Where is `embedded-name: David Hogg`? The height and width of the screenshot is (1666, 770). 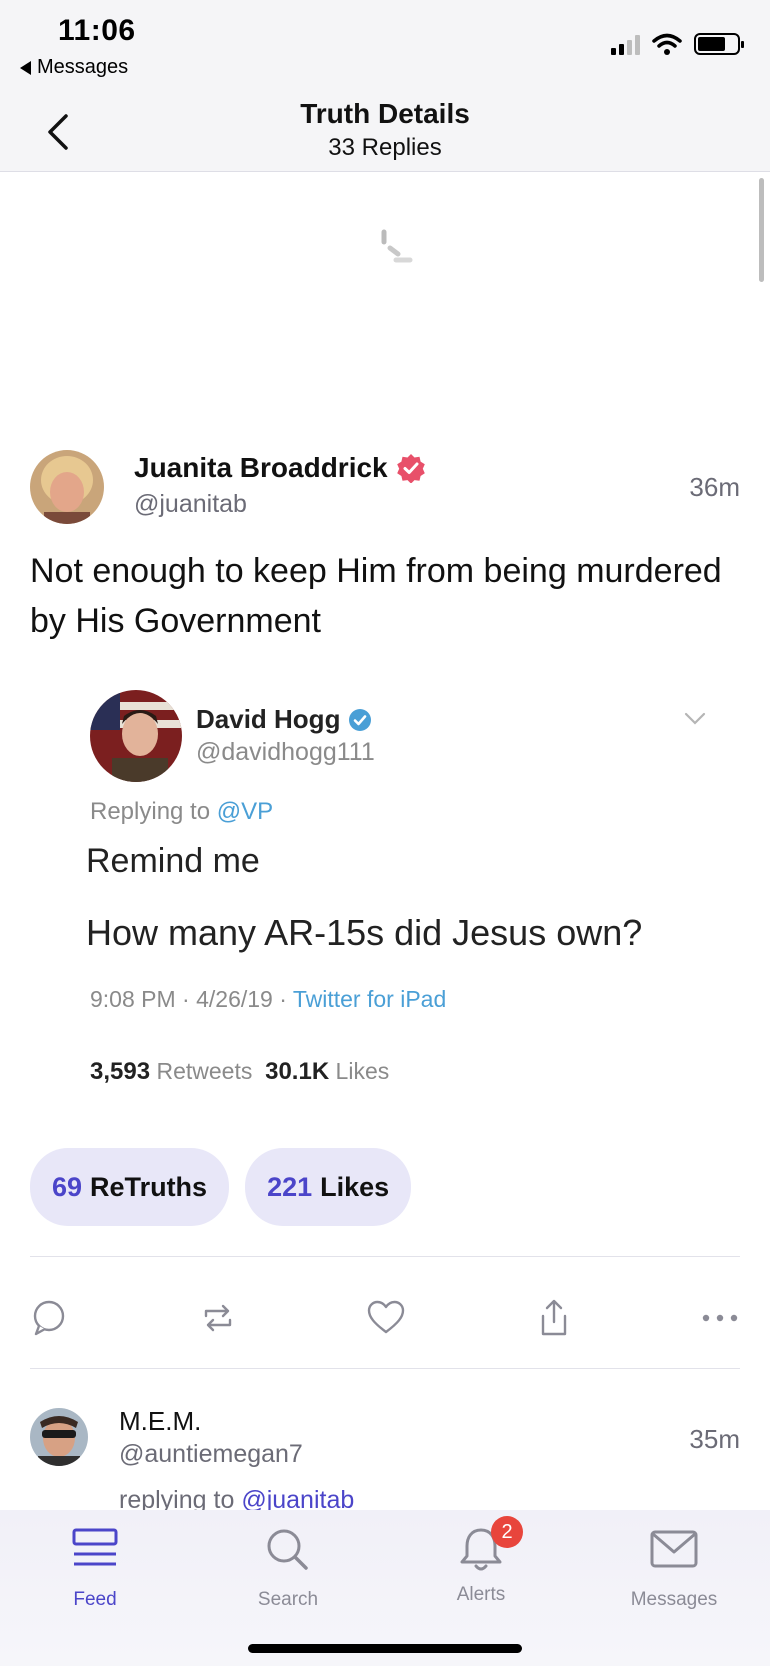
embedded-name: David Hogg is located at coordinates (284, 719).